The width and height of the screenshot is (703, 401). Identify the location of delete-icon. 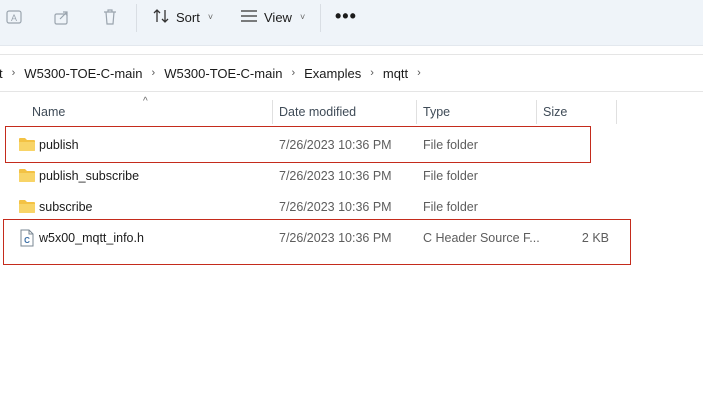
(110, 17).